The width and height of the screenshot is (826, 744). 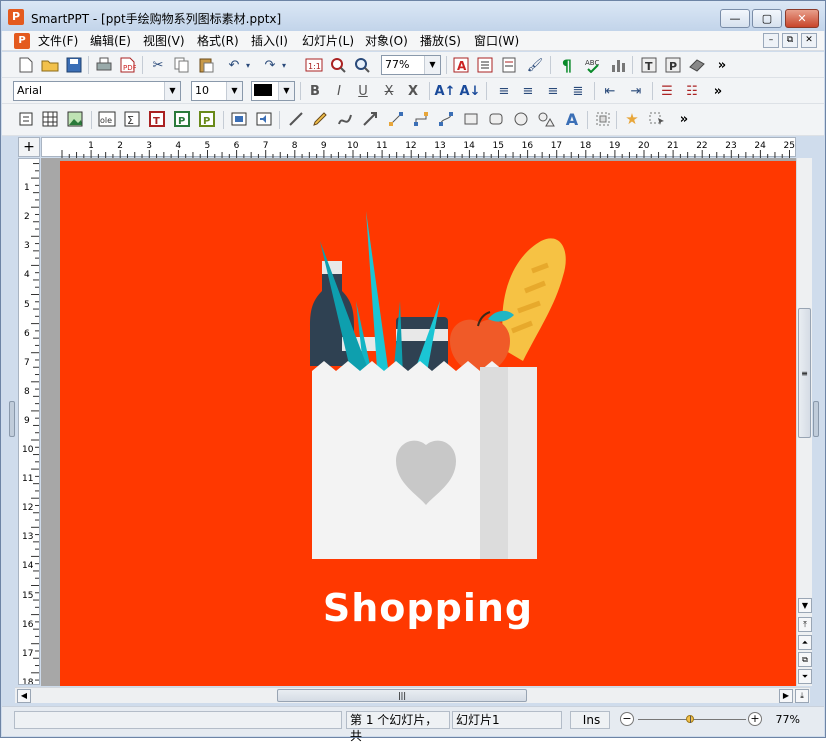 What do you see at coordinates (636, 91) in the screenshot?
I see `increase-indent-icon: ⇥` at bounding box center [636, 91].